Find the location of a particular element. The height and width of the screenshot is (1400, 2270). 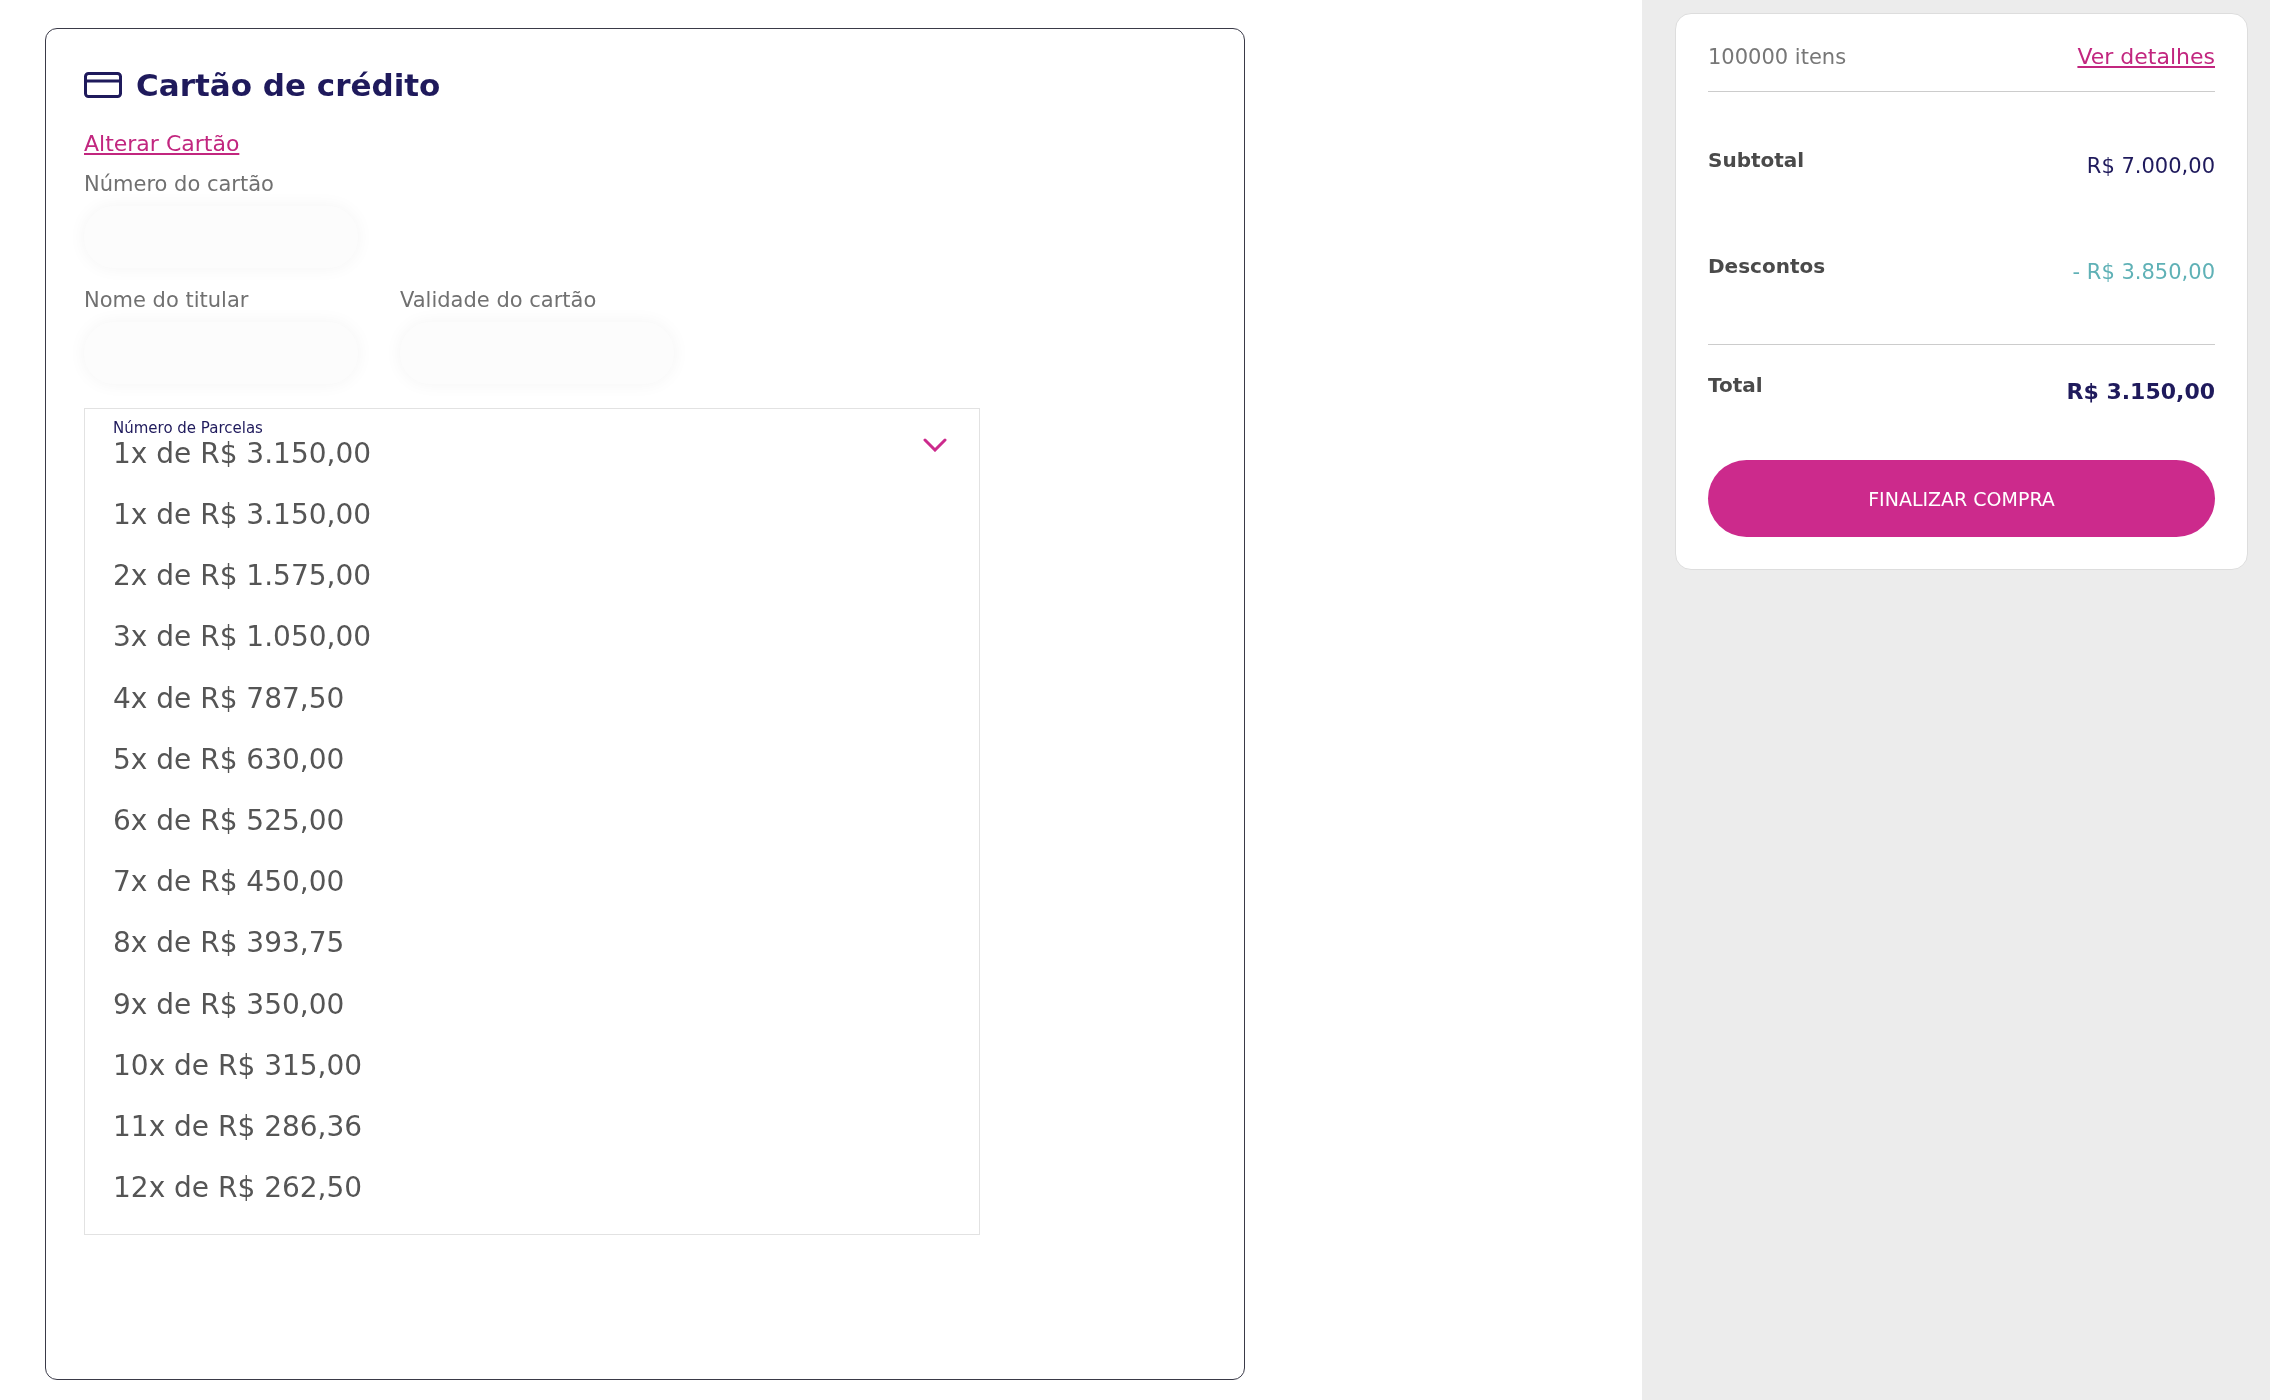

summary-label: Descontos is located at coordinates (1767, 266).